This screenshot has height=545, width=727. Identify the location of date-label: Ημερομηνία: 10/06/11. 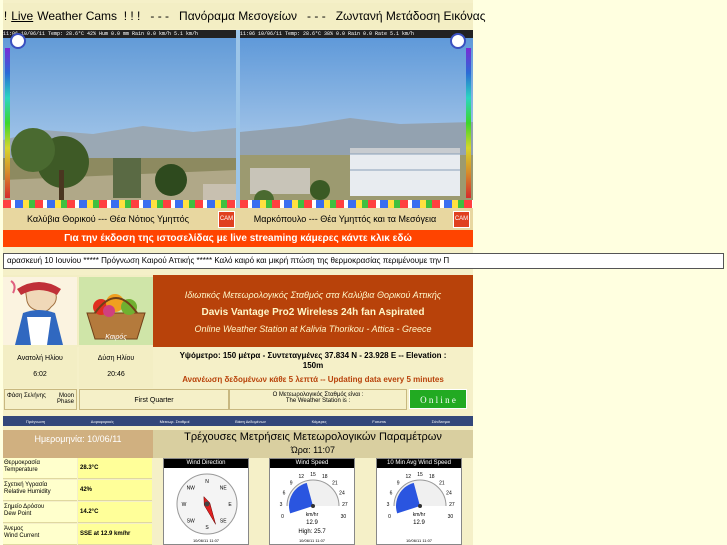
(78, 444).